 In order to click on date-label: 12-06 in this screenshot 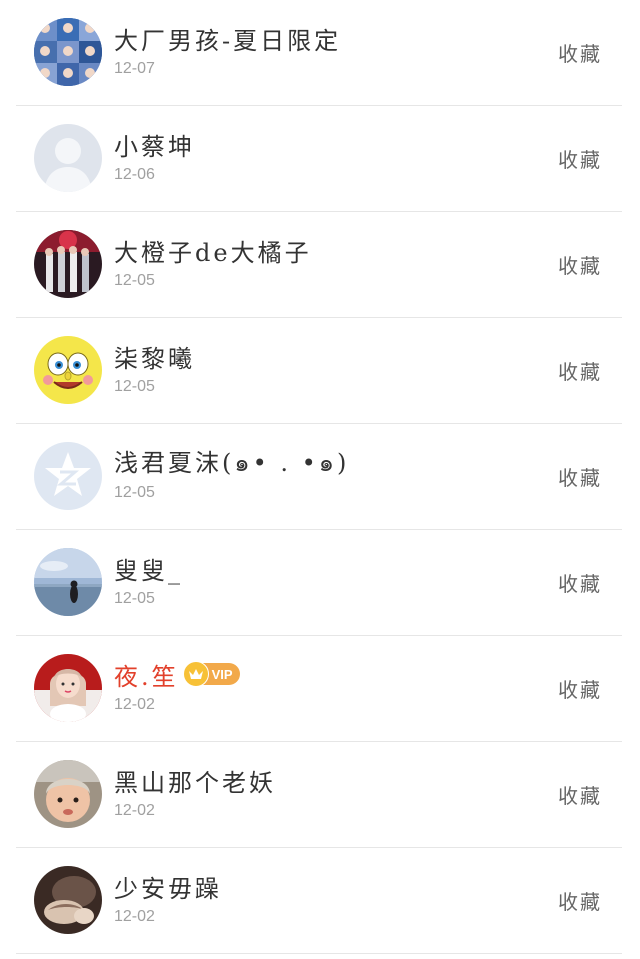, I will do `click(134, 174)`.